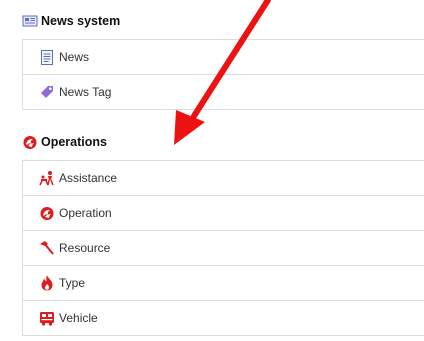 This screenshot has width=424, height=341. I want to click on fire-icon, so click(47, 283).